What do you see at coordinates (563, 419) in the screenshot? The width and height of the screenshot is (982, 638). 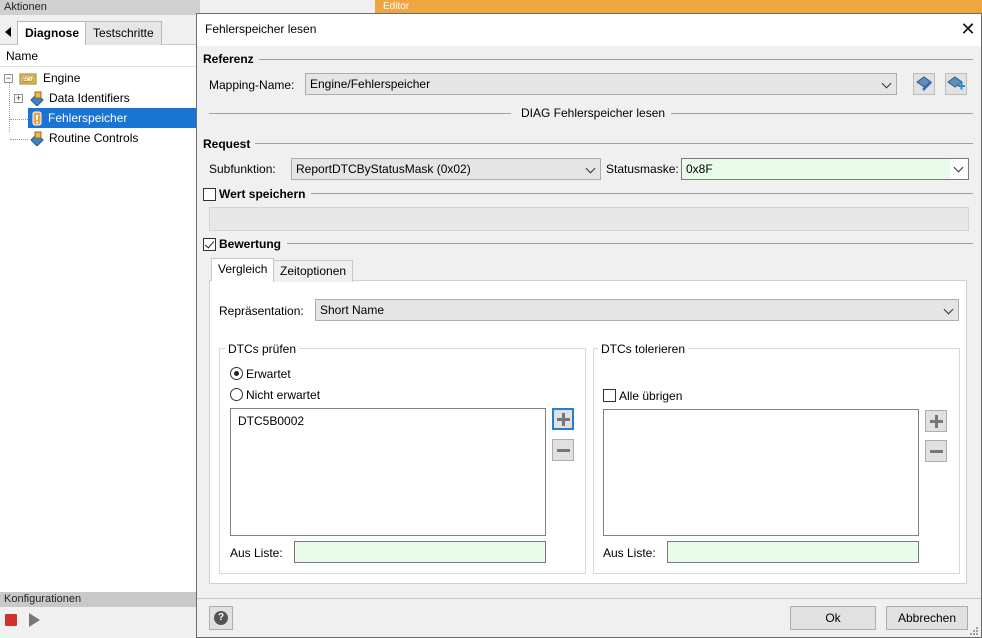 I see `add-dtc-button` at bounding box center [563, 419].